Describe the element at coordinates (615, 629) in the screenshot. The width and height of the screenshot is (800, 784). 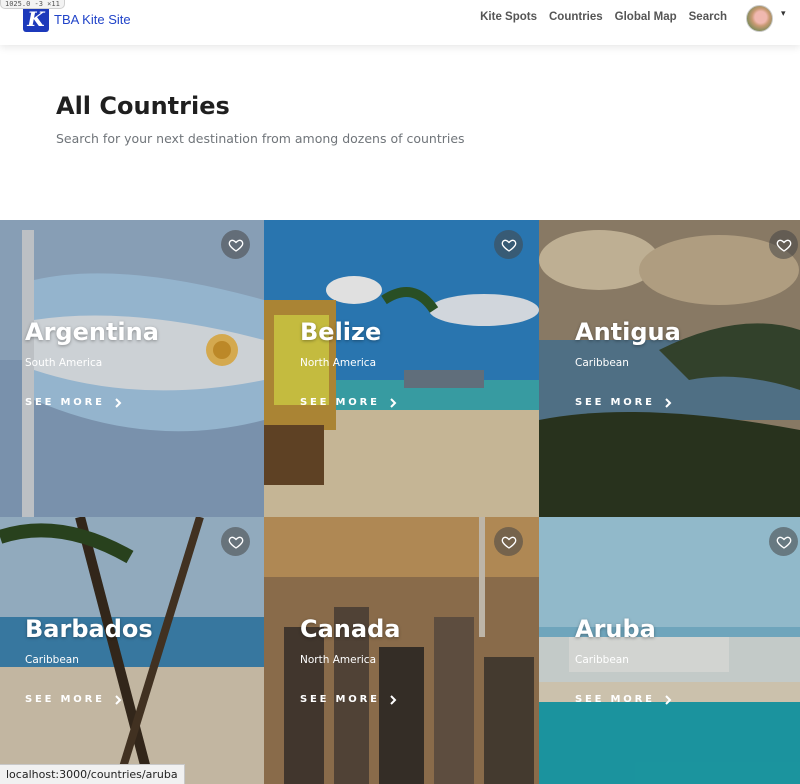
I see `card-country-name: Aruba` at that location.